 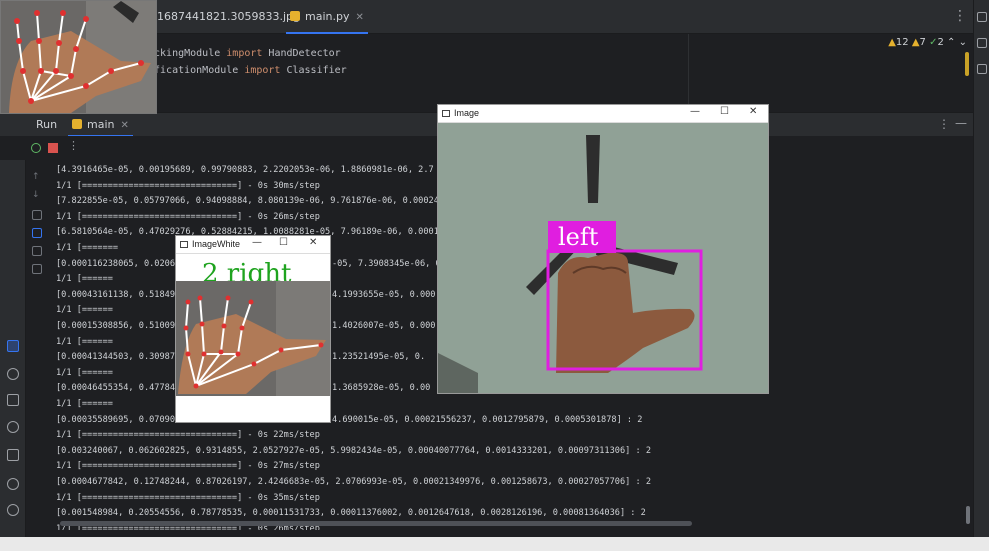 I want to click on stop-icon, so click(x=53, y=148).